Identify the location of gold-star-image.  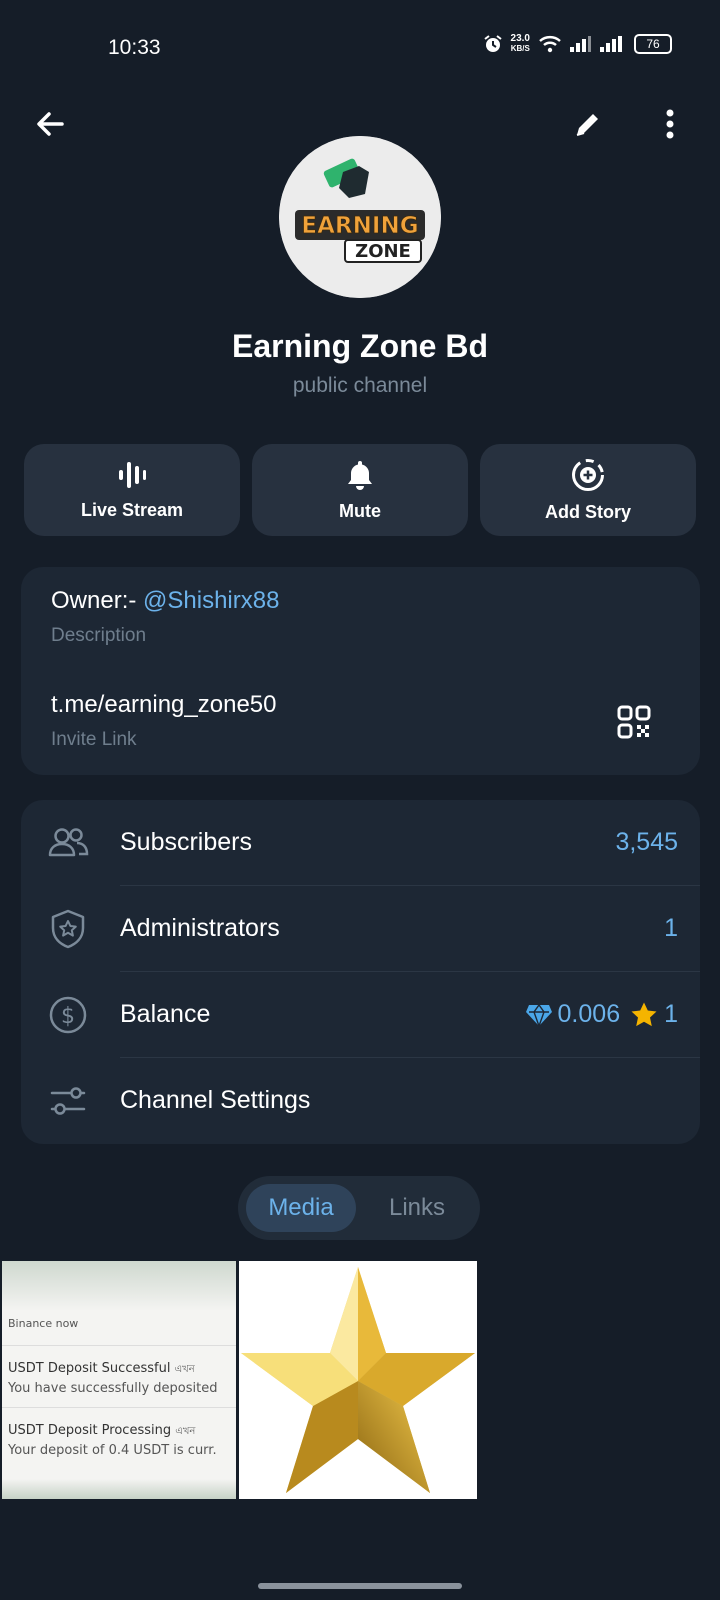
(358, 1380).